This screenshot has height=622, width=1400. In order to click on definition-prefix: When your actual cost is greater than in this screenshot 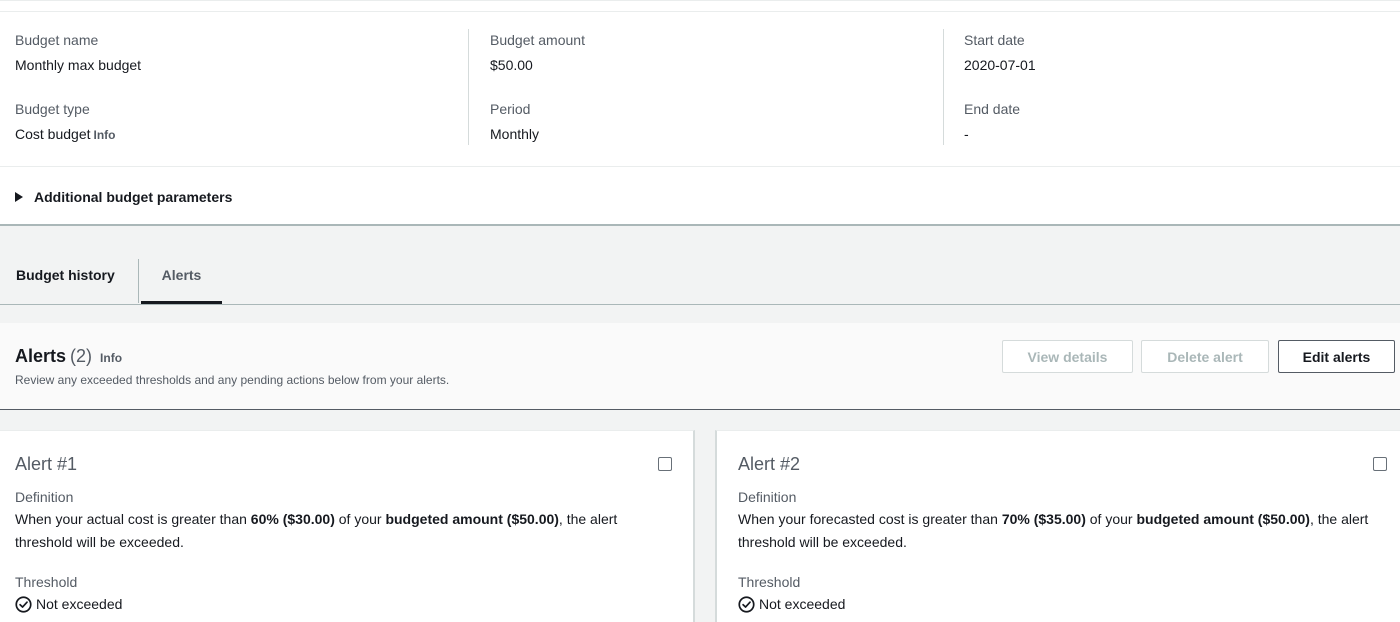, I will do `click(133, 519)`.